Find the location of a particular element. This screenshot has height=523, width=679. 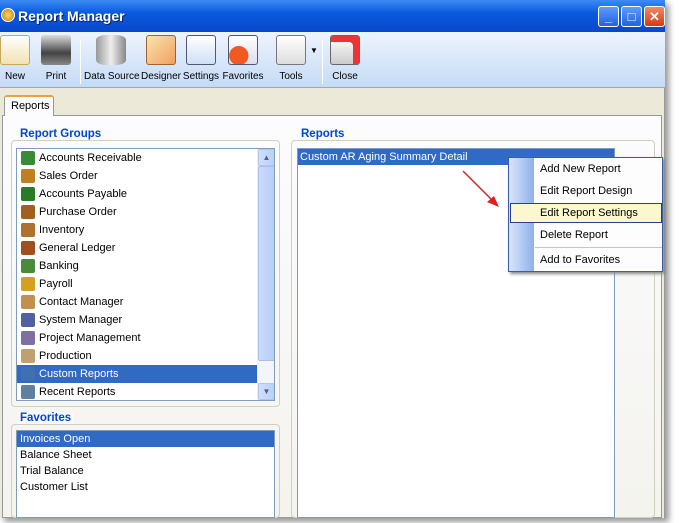

favorite-item: Customer List is located at coordinates (145, 487).